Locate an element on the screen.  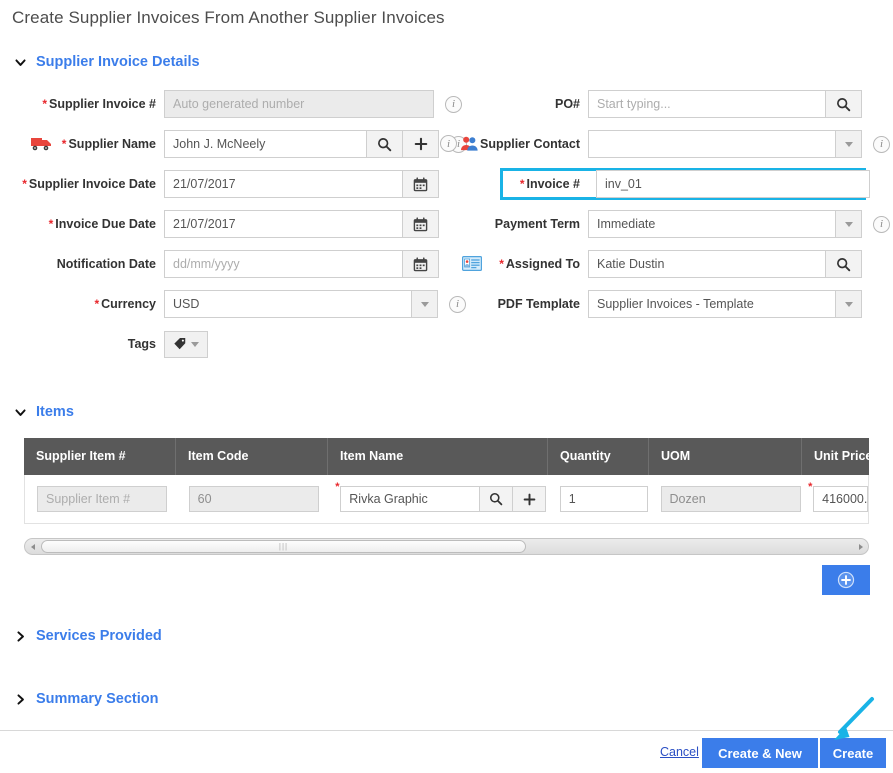
scroll-left-button is located at coordinates (32, 546).